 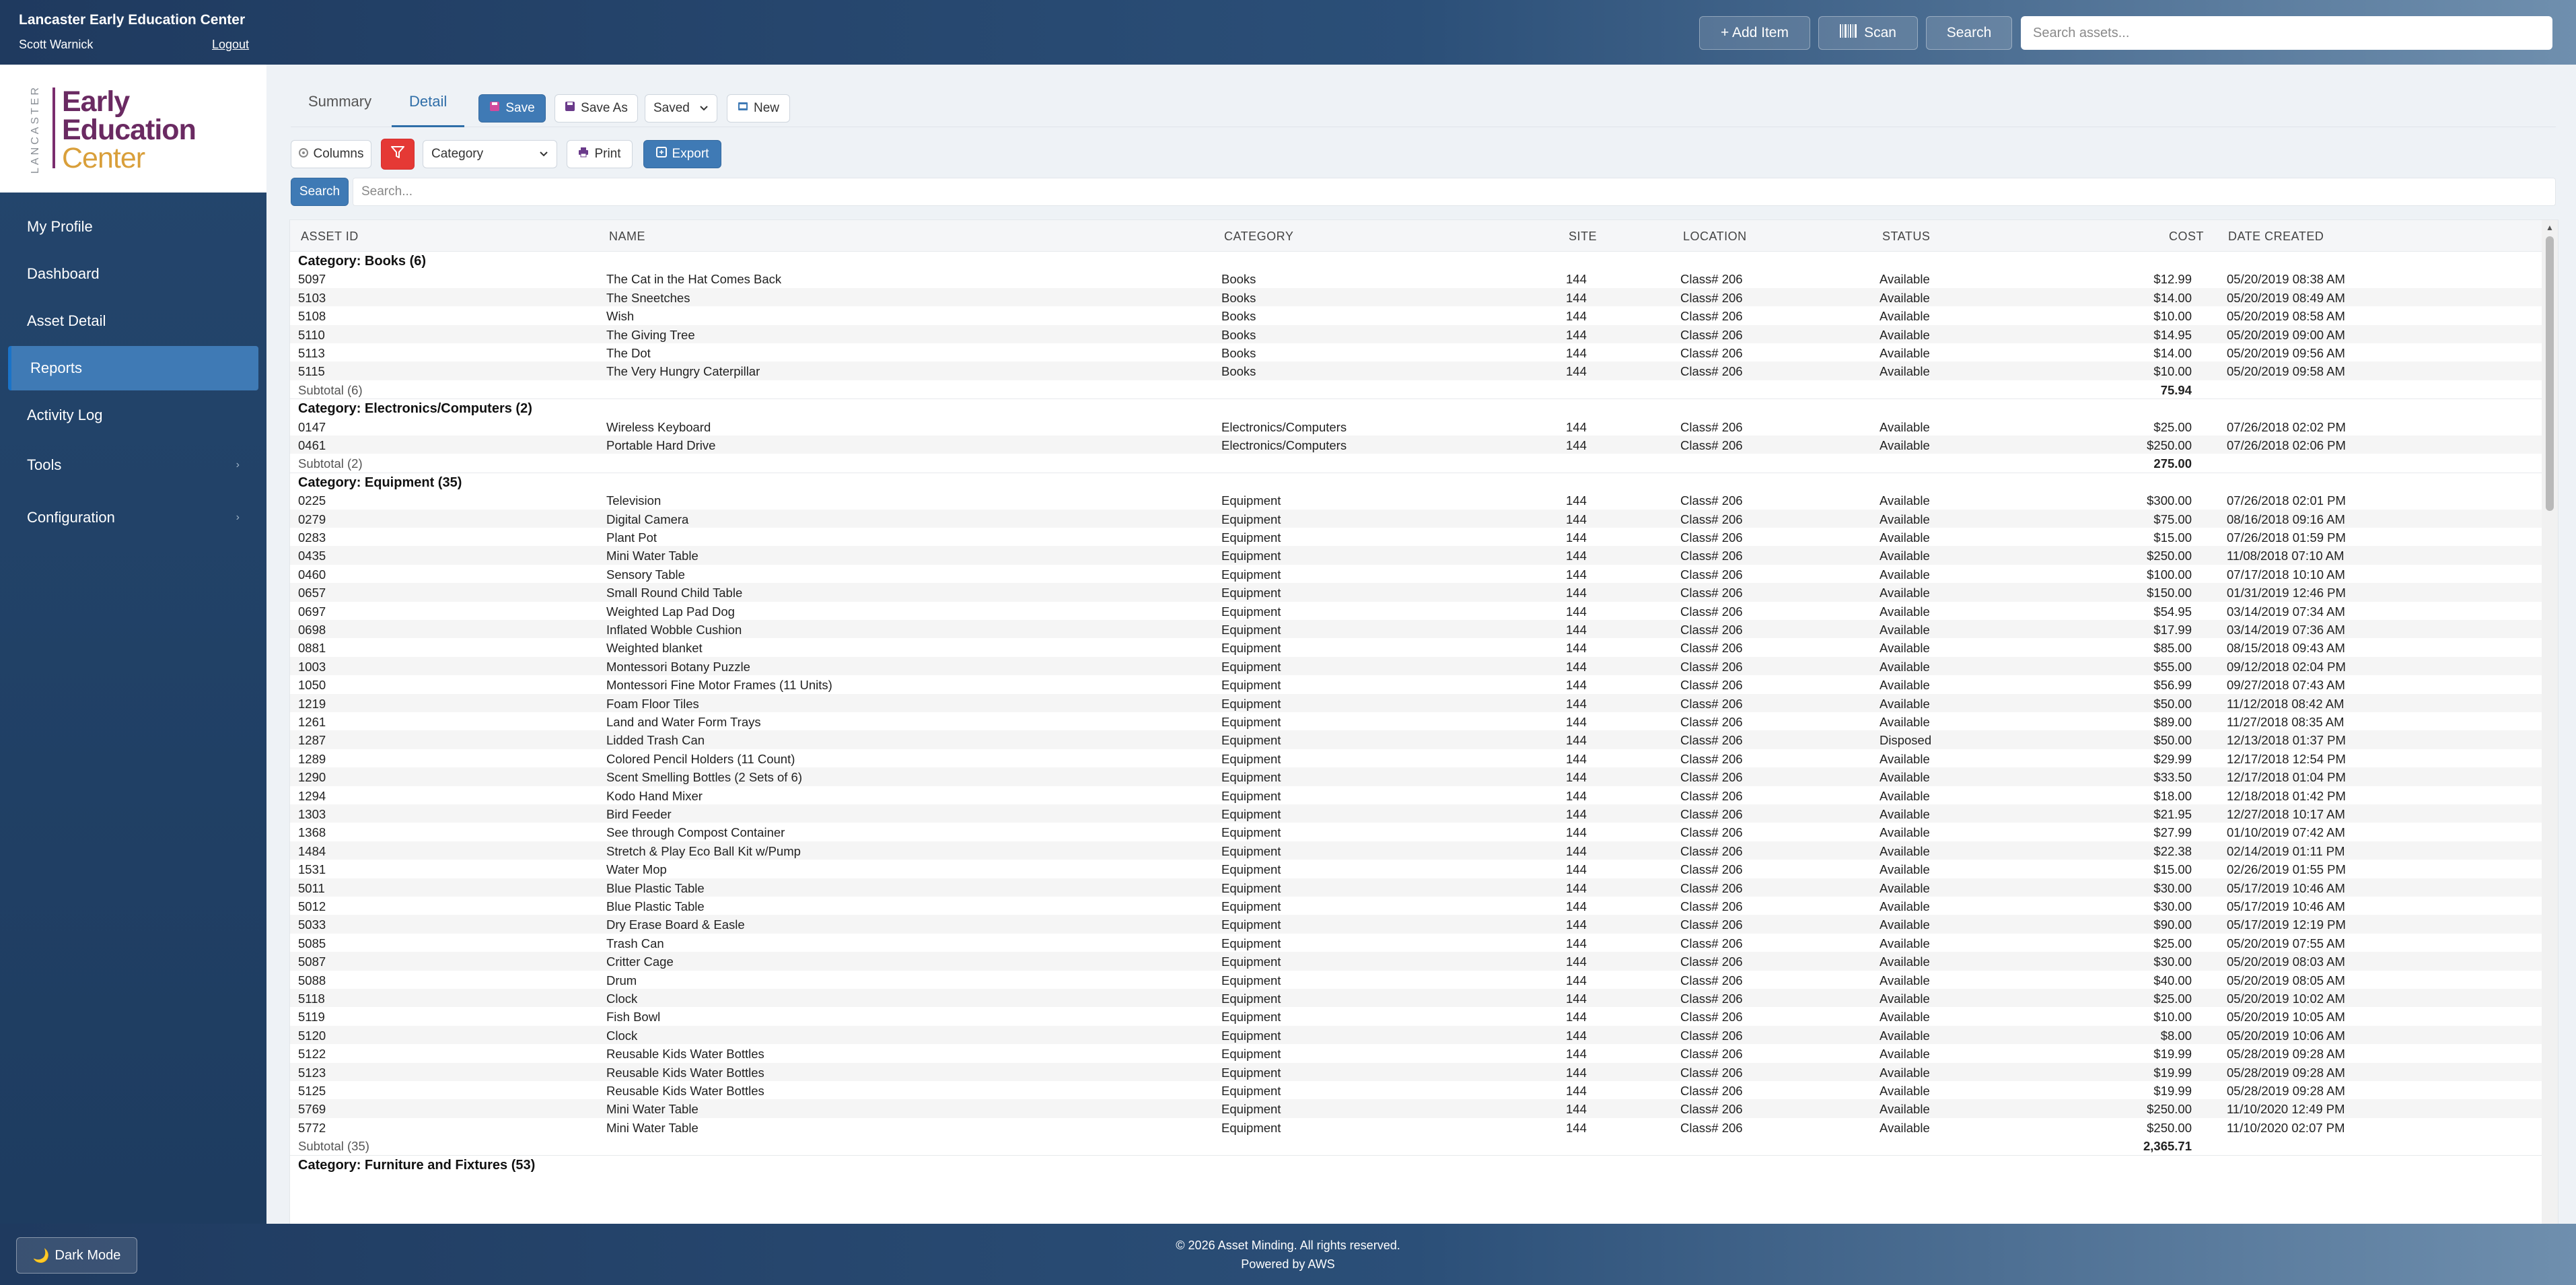 I want to click on filter-button, so click(x=398, y=155).